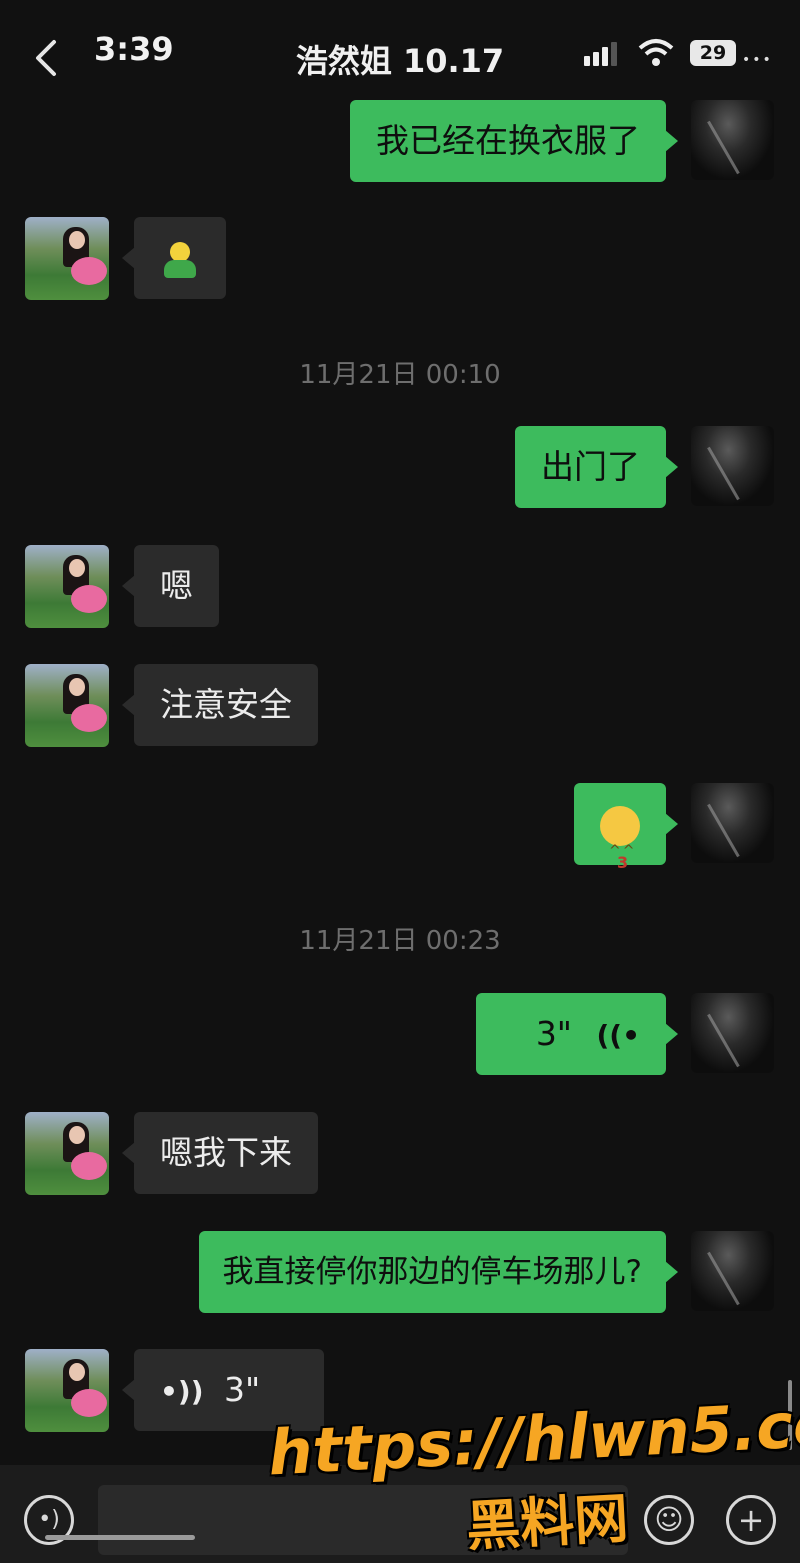  What do you see at coordinates (751, 1520) in the screenshot?
I see `plus-button-icon: +` at bounding box center [751, 1520].